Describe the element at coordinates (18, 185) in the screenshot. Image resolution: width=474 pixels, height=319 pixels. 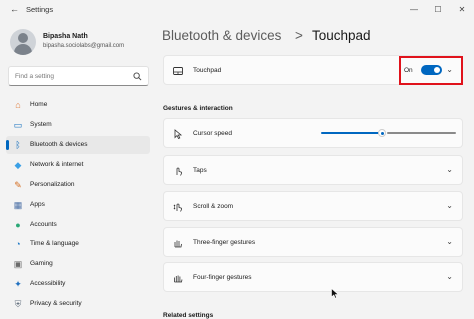
I see `brush-icon: ✎` at that location.